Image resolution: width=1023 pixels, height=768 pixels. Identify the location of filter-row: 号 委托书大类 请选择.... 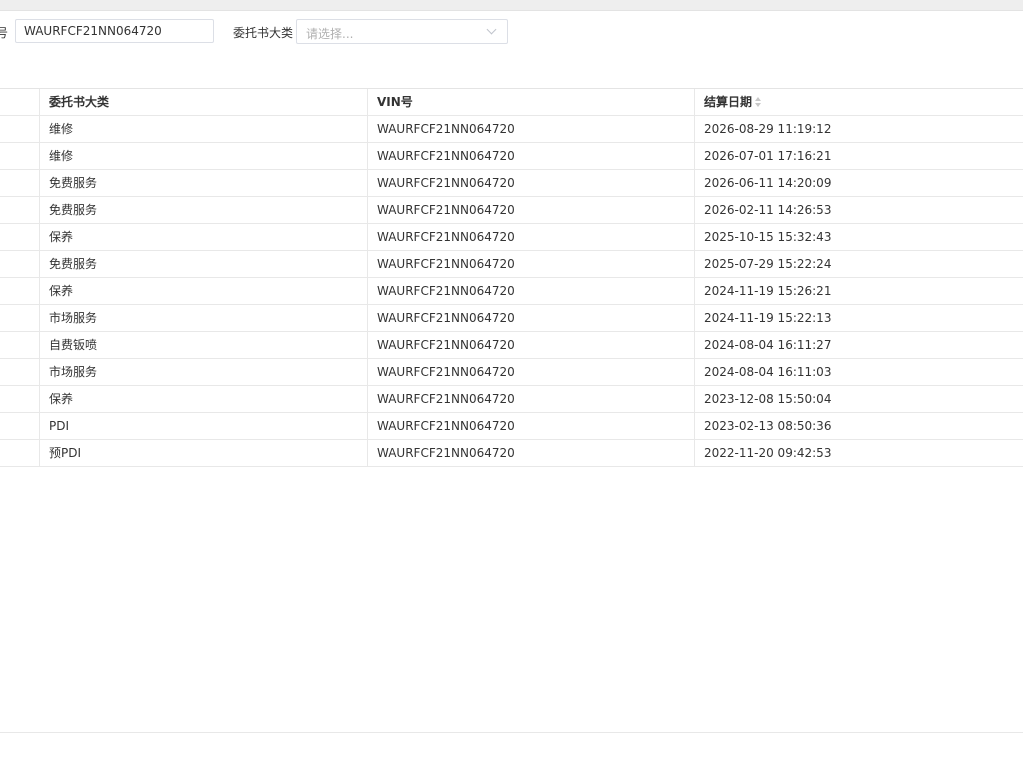
(511, 32).